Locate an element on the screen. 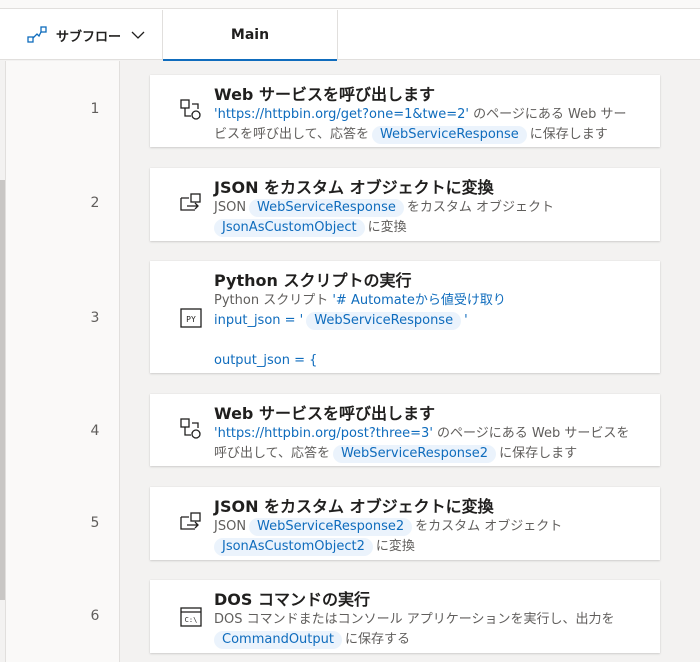 Image resolution: width=700 pixels, height=662 pixels. description-text: のページにある Web サー is located at coordinates (550, 114).